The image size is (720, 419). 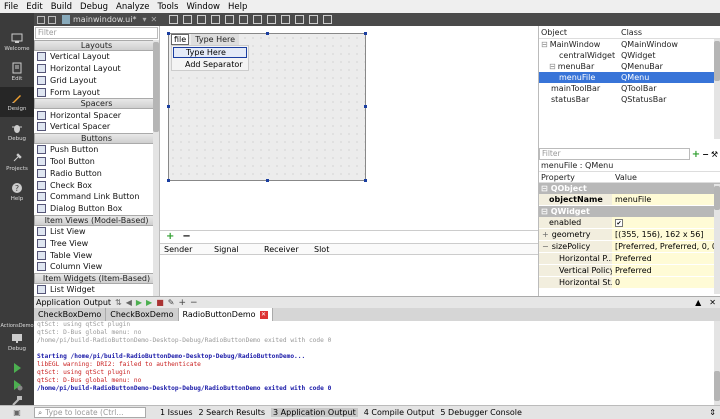 I want to click on widget-category: Item Views (Model-Based), so click(x=96, y=220).